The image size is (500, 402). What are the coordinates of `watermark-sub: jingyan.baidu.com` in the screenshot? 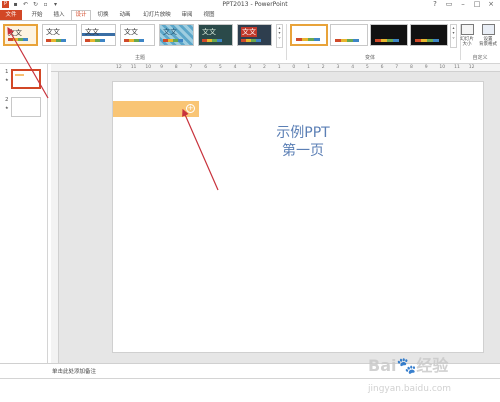 It's located at (410, 389).